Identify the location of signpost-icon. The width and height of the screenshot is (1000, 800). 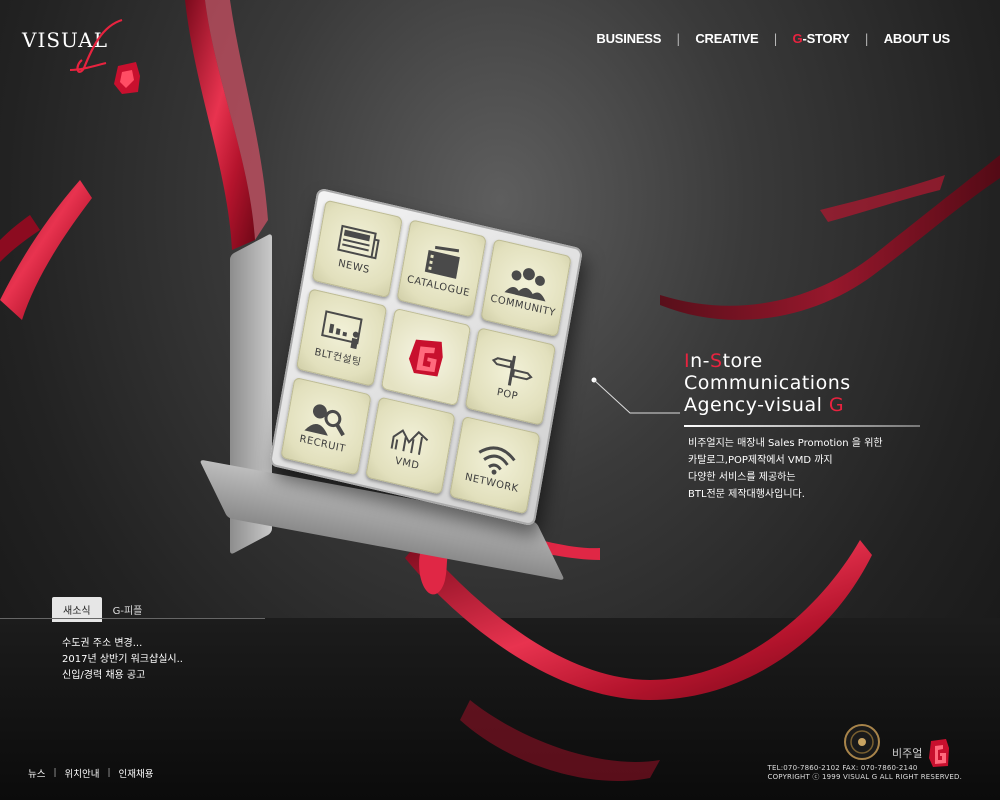
(512, 370).